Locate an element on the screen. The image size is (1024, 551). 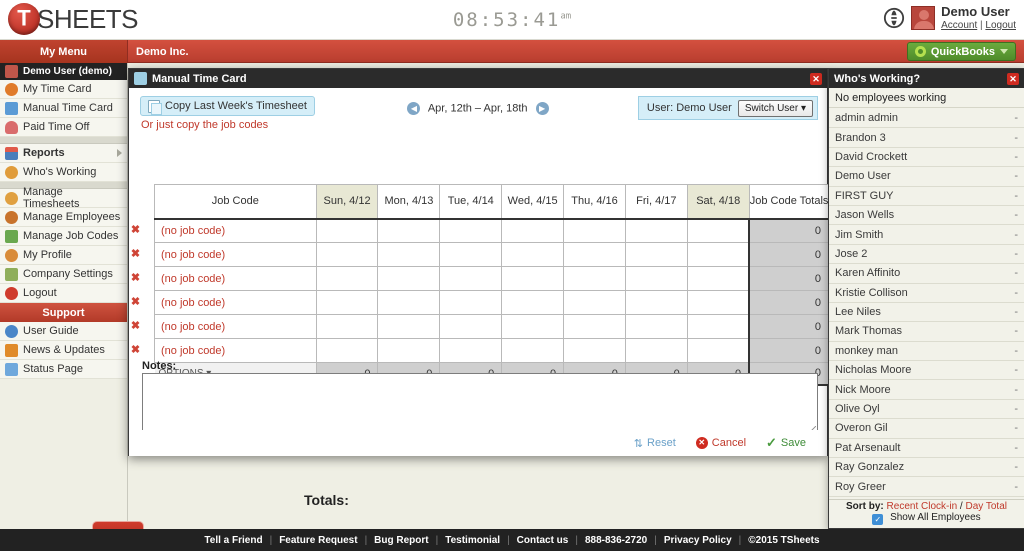
list-item: FIRST GUY - is located at coordinates (926, 196).